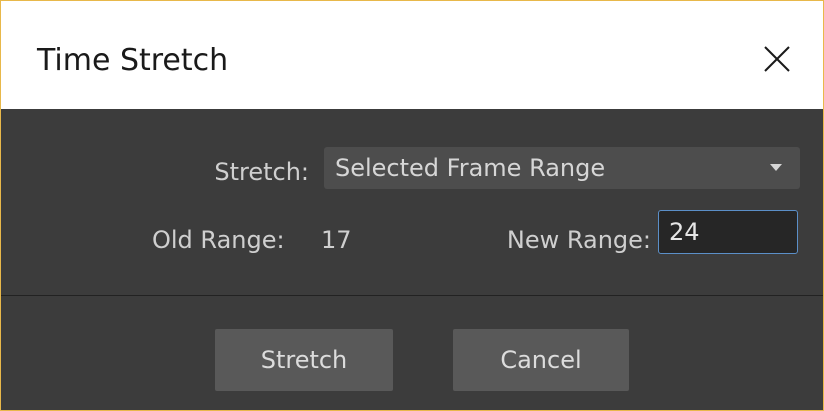 This screenshot has height=411, width=824. What do you see at coordinates (304, 360) in the screenshot?
I see `stretch-button: Stretch` at bounding box center [304, 360].